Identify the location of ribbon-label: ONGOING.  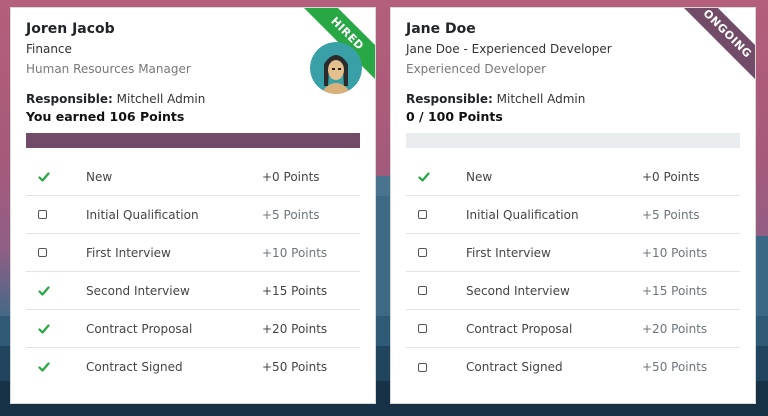
(715, 46).